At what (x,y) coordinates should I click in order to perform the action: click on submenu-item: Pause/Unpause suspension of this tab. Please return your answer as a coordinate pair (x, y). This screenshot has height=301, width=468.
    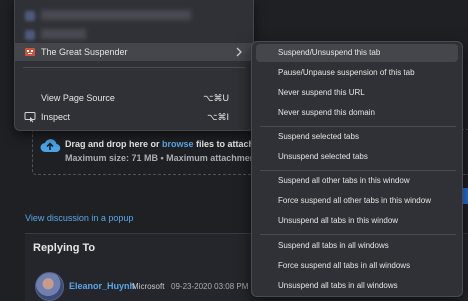
    Looking at the image, I should click on (357, 73).